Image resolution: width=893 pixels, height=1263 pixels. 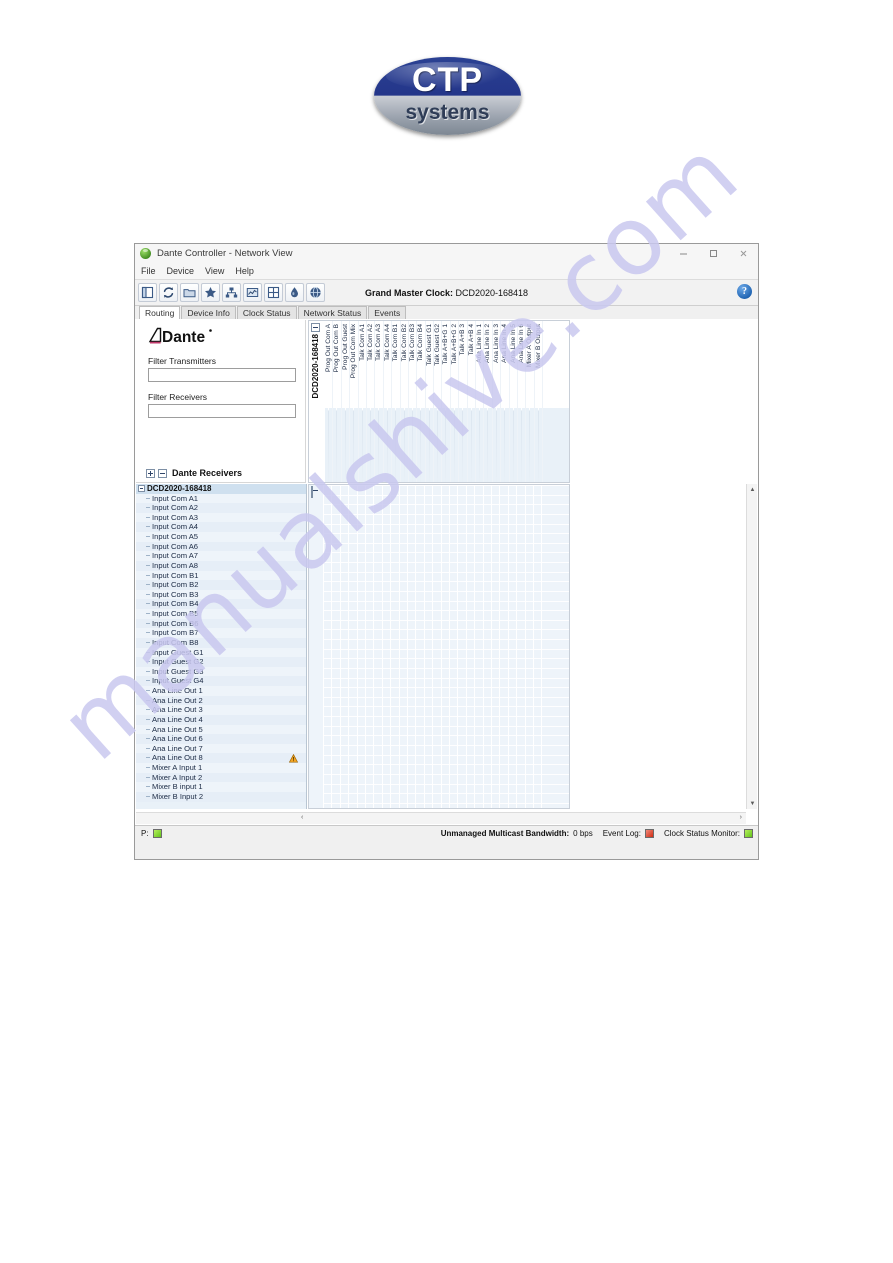 I want to click on transmitter-column-header: Mixer A Output, so click(x=530, y=401).